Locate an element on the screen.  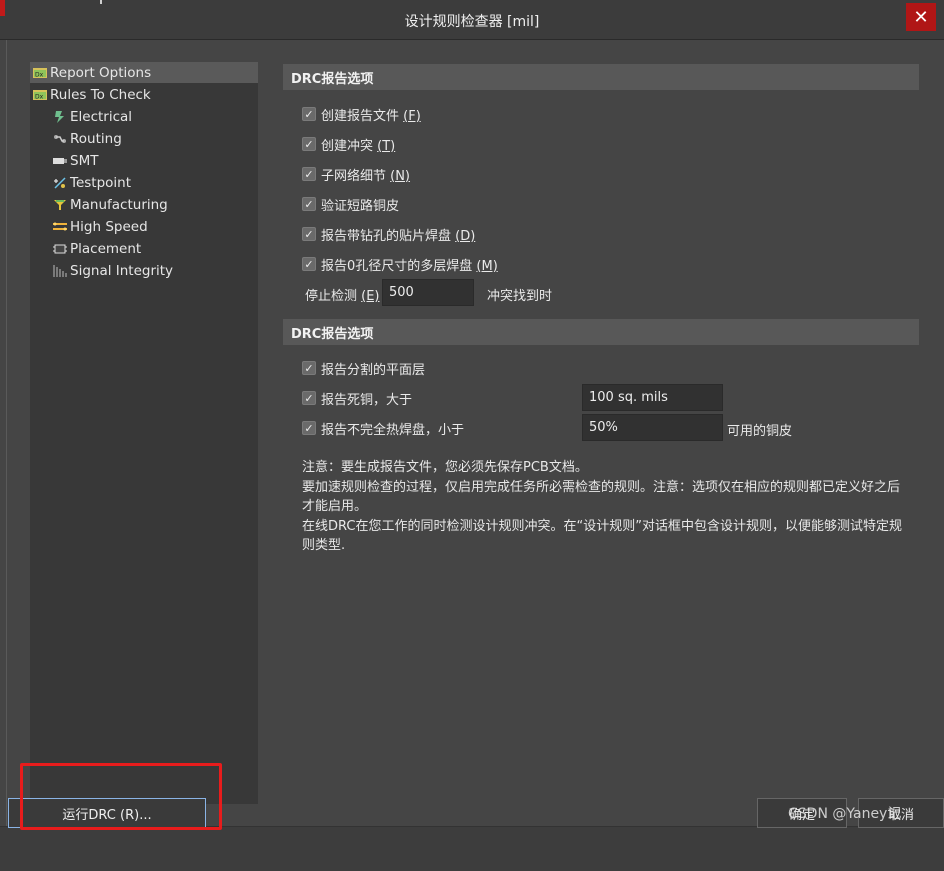
option-report-incomplete-thermal: ✓ 报告不完全热焊盘，小于 is located at coordinates (383, 428).